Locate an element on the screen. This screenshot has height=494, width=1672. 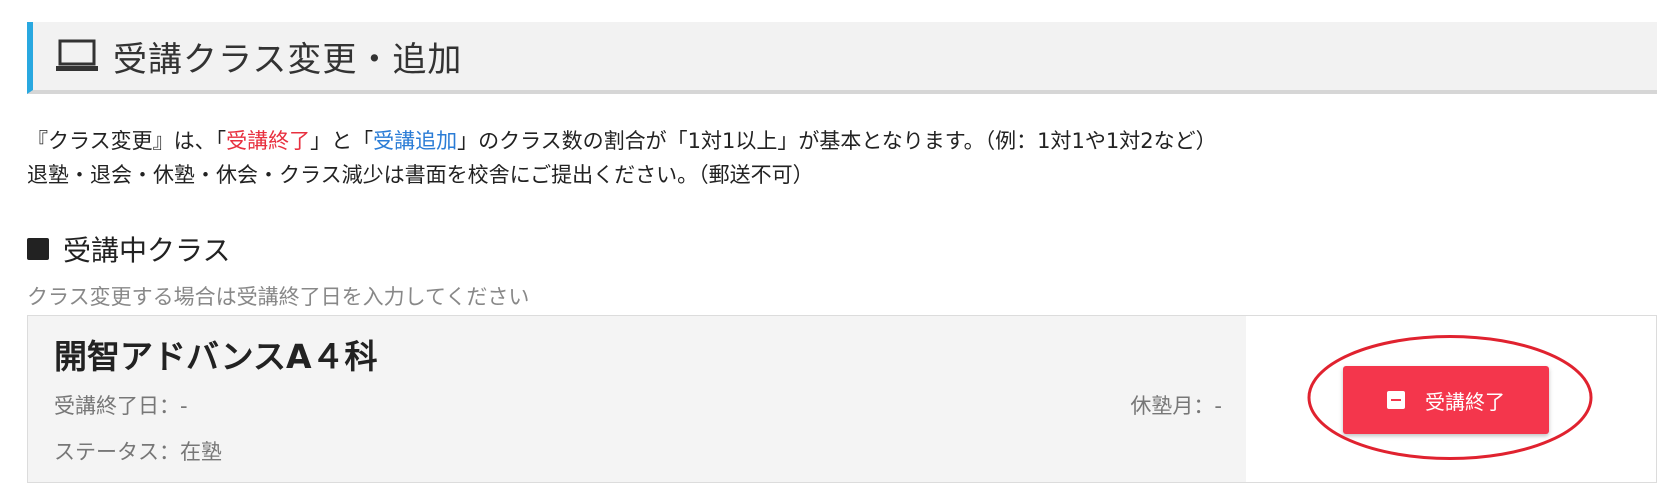
leave-month-label: 休塾月：- is located at coordinates (1176, 406).